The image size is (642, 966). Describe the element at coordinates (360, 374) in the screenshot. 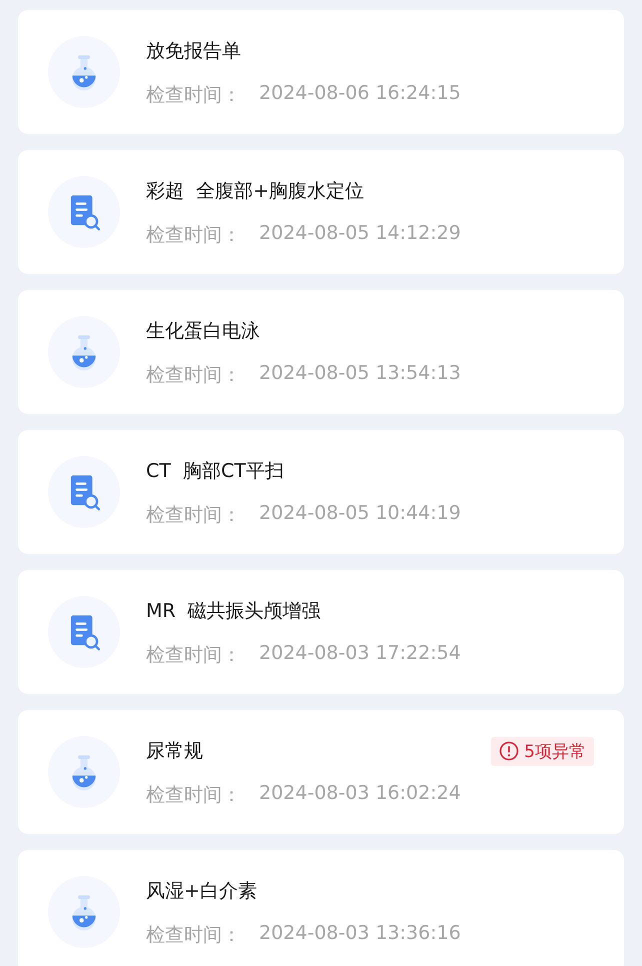

I see `time-value: 2024-08-05 13:54:13` at that location.